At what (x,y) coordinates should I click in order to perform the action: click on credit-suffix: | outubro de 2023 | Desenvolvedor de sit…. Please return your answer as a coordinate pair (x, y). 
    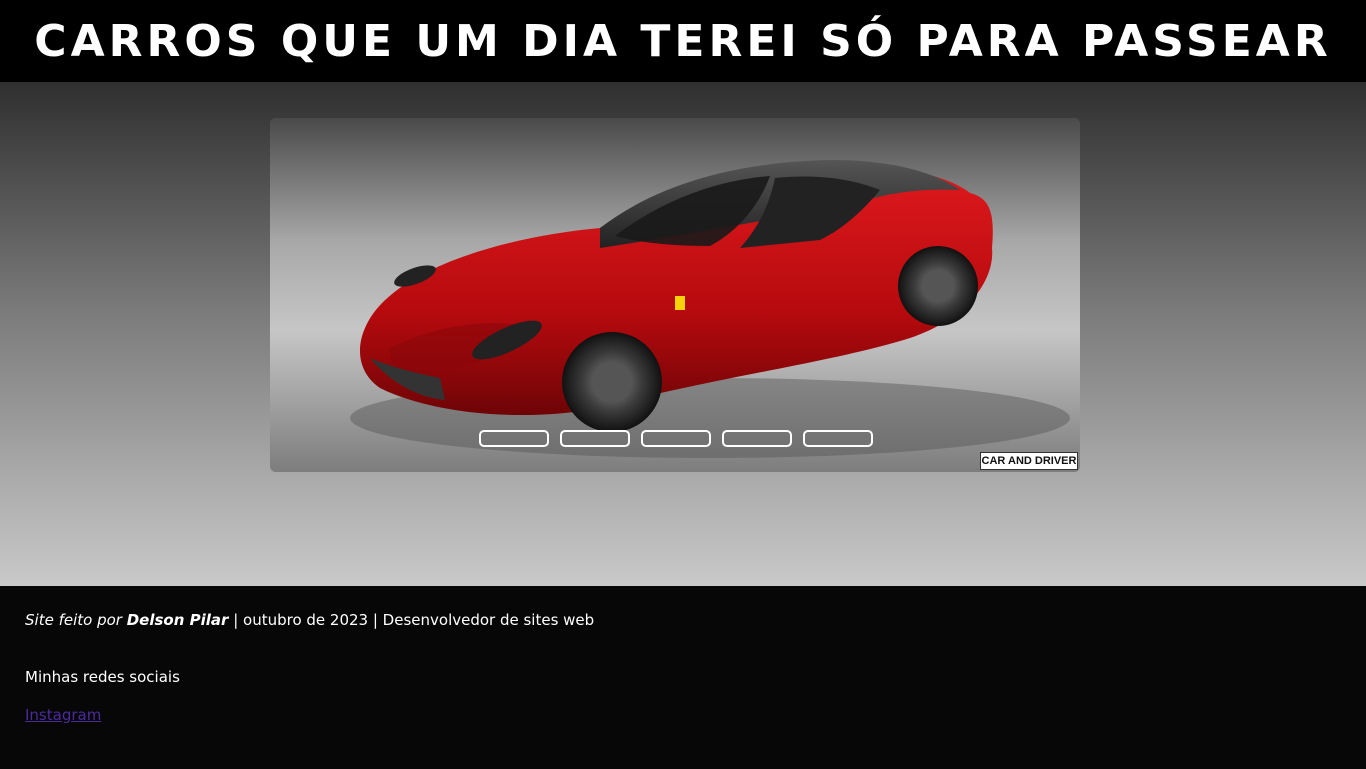
    Looking at the image, I should click on (414, 620).